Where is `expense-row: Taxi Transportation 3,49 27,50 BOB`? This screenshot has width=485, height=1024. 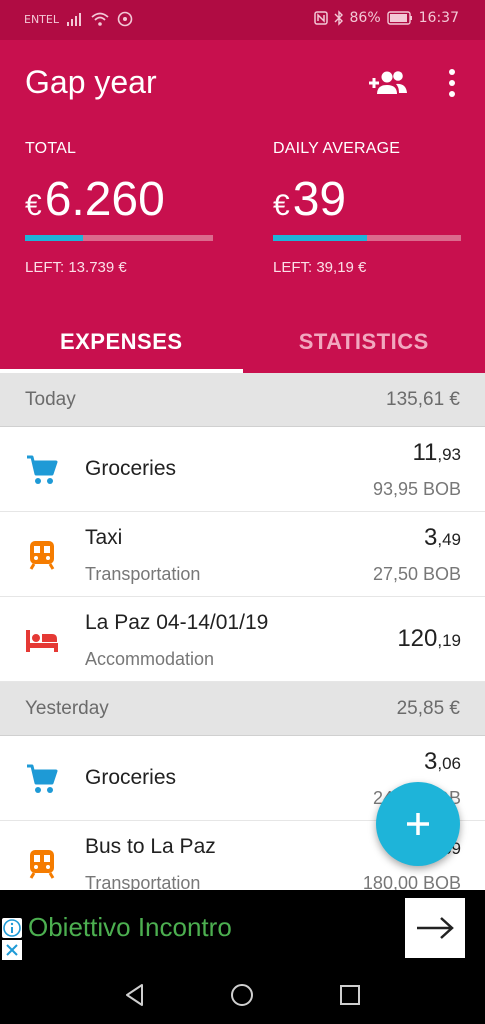 expense-row: Taxi Transportation 3,49 27,50 BOB is located at coordinates (242, 554).